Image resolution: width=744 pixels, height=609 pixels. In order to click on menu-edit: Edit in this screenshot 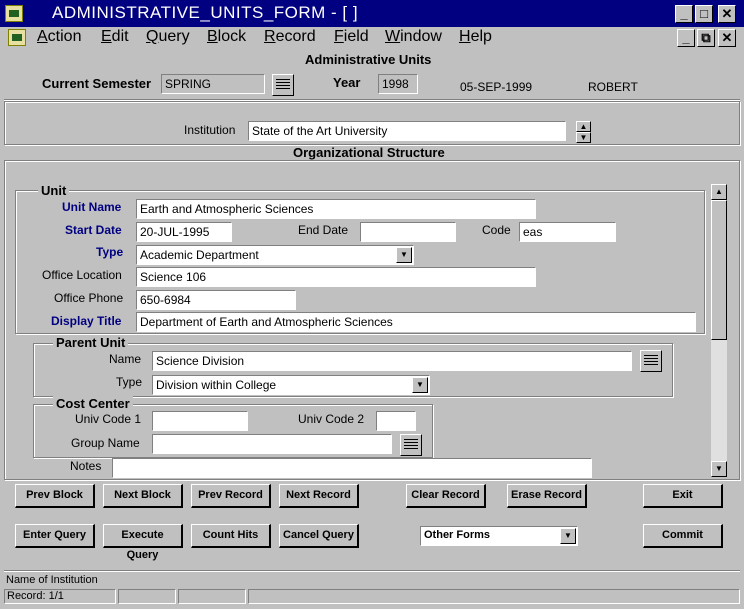, I will do `click(115, 37)`.